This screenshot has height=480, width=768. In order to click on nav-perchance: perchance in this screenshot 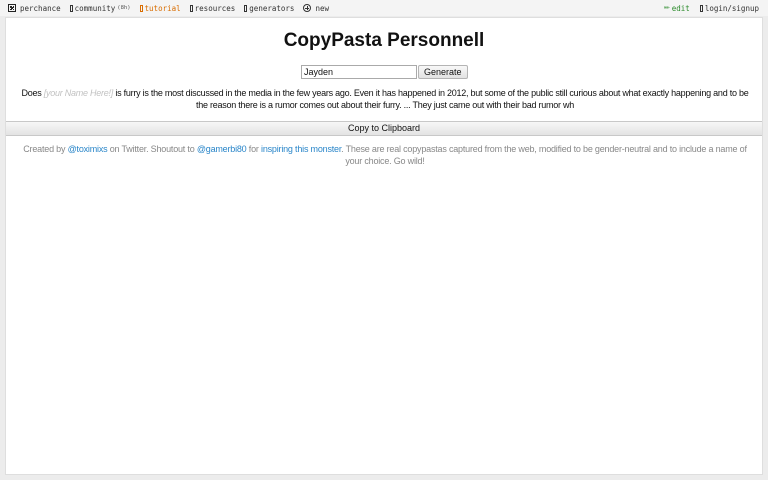, I will do `click(34, 8)`.